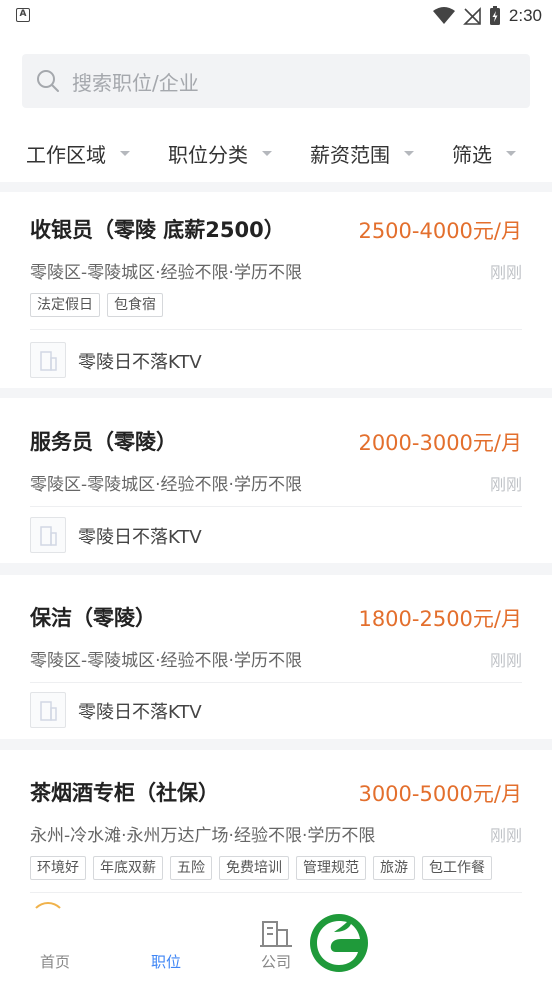 This screenshot has height=981, width=552. What do you see at coordinates (525, 15) in the screenshot?
I see `status-time: 2:30` at bounding box center [525, 15].